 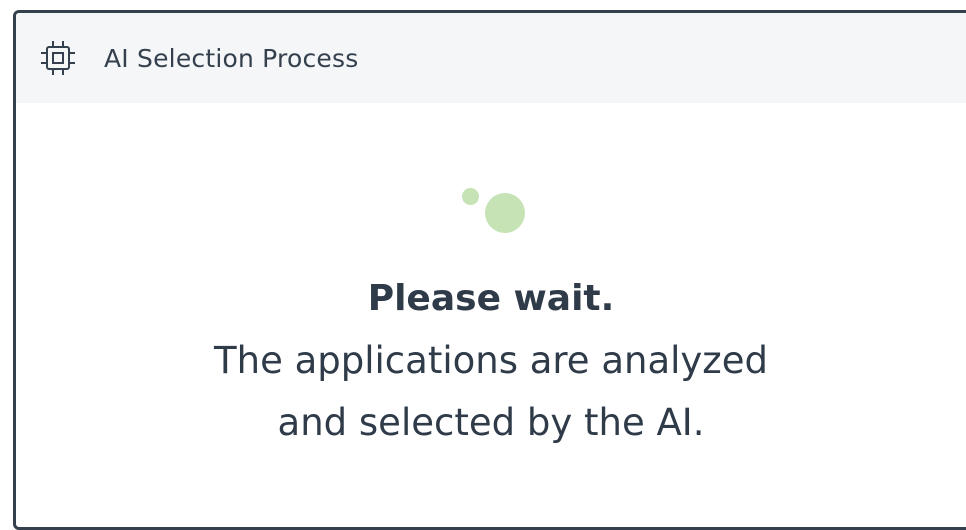 What do you see at coordinates (470, 196) in the screenshot?
I see `loader-dot-small` at bounding box center [470, 196].